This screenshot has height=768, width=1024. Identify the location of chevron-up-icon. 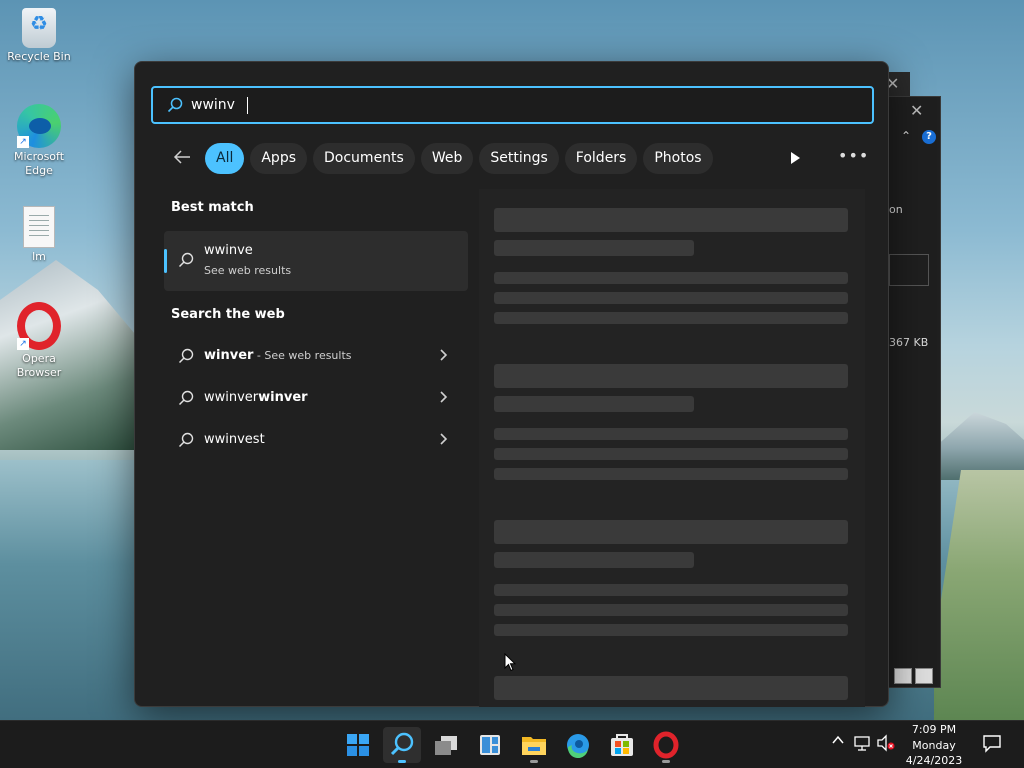
(838, 742).